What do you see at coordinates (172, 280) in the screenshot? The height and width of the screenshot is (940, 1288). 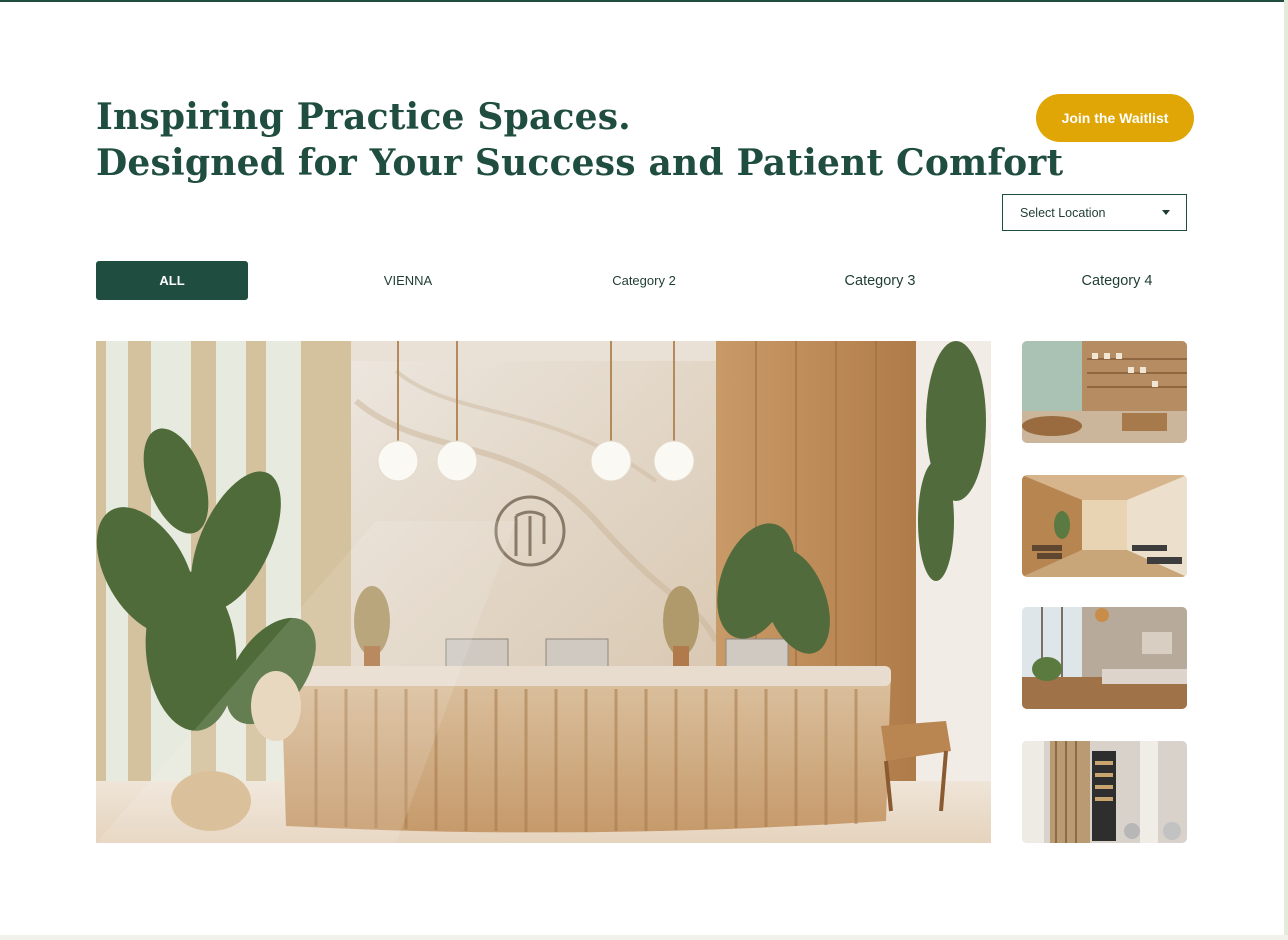 I see `tab-all: ALL` at bounding box center [172, 280].